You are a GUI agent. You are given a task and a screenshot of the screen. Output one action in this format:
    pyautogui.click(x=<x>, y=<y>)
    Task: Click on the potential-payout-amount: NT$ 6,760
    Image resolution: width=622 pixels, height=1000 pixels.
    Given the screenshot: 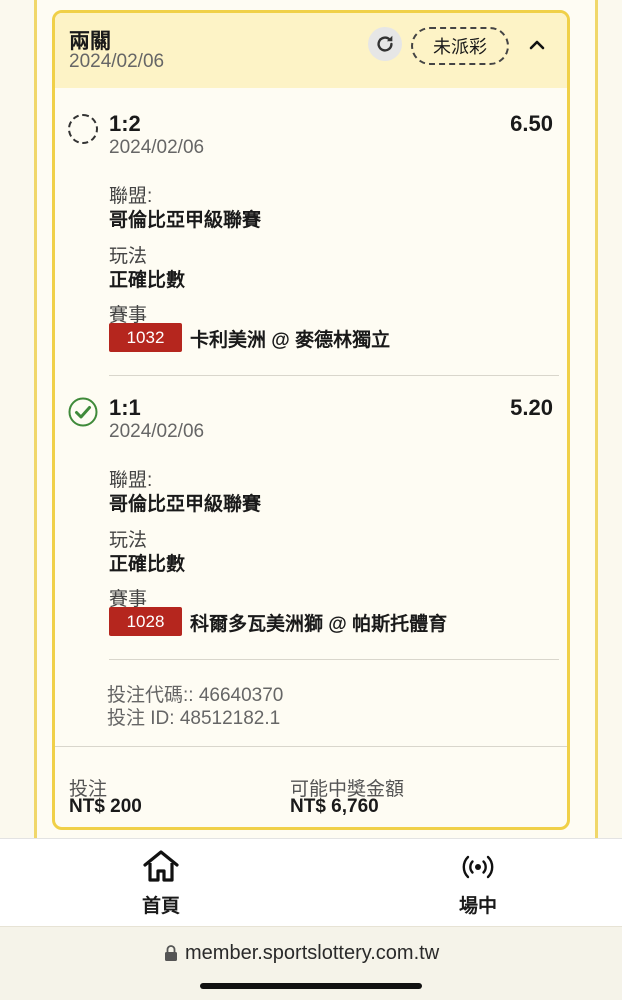 What is the action you would take?
    pyautogui.click(x=334, y=806)
    